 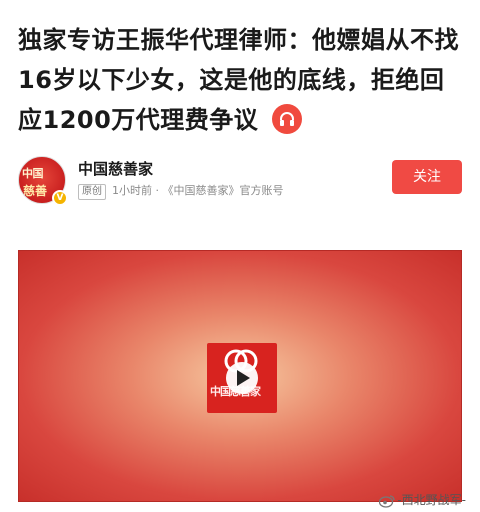 I want to click on verified-badge-icon: V, so click(x=60, y=198).